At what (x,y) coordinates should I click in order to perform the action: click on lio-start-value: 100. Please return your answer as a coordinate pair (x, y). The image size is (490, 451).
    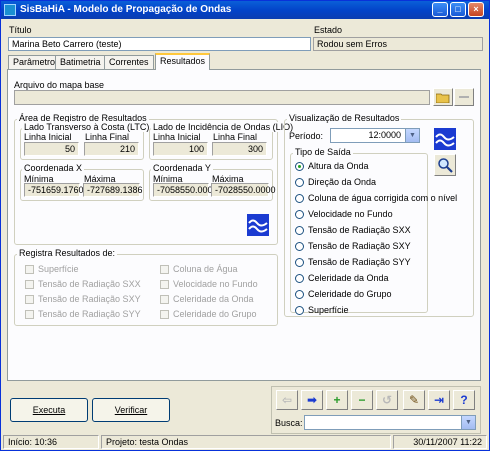
    Looking at the image, I should click on (180, 149).